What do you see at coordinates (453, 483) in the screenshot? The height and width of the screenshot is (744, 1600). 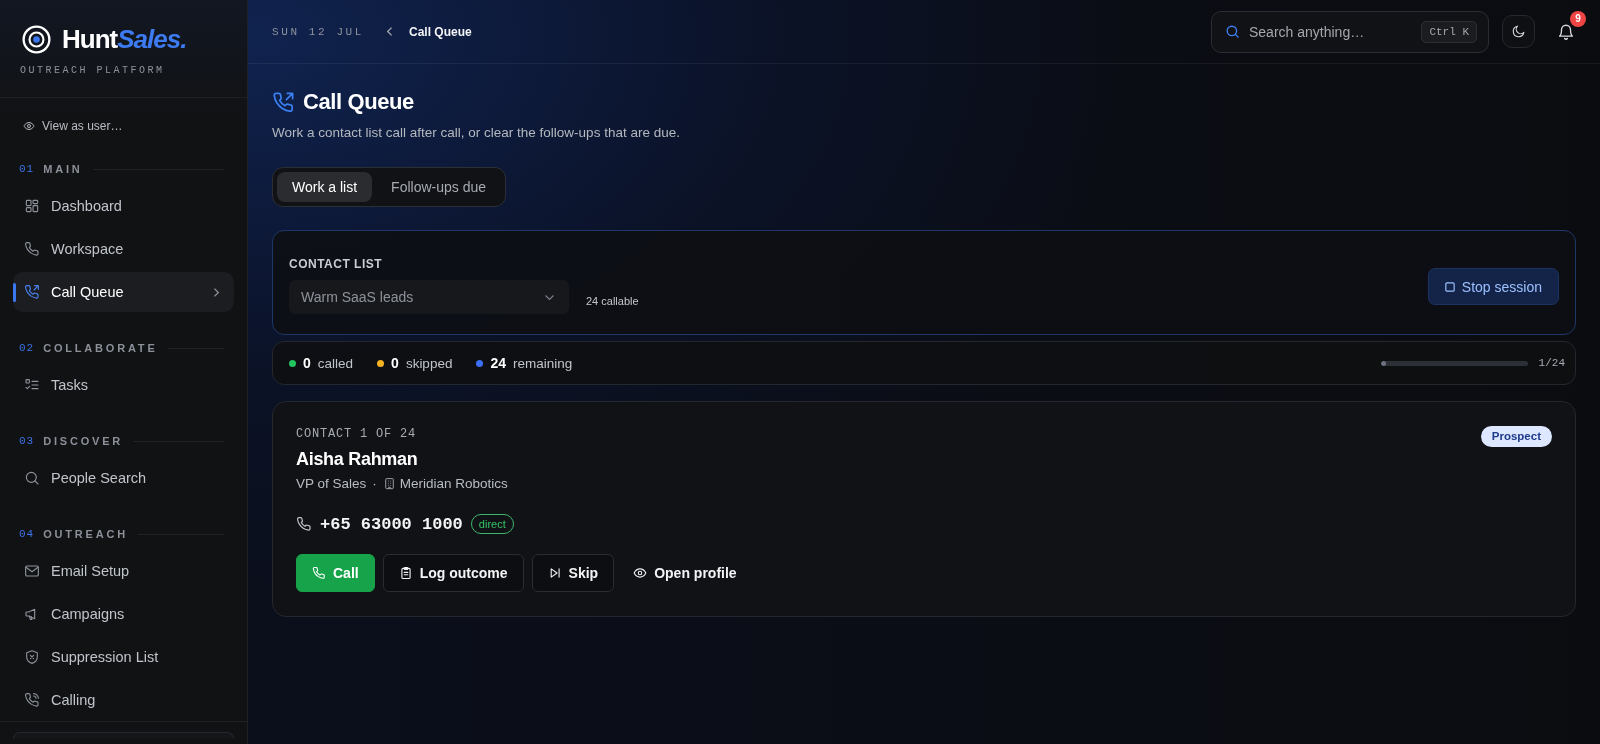 I see `company-name: Meridian Robotics` at bounding box center [453, 483].